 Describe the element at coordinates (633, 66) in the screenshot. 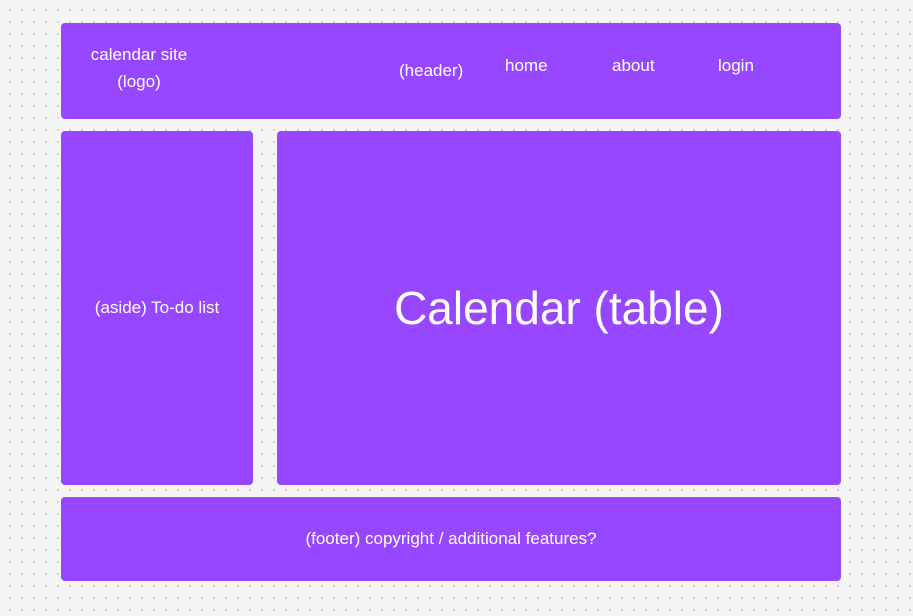

I see `nav-link-about: about` at that location.